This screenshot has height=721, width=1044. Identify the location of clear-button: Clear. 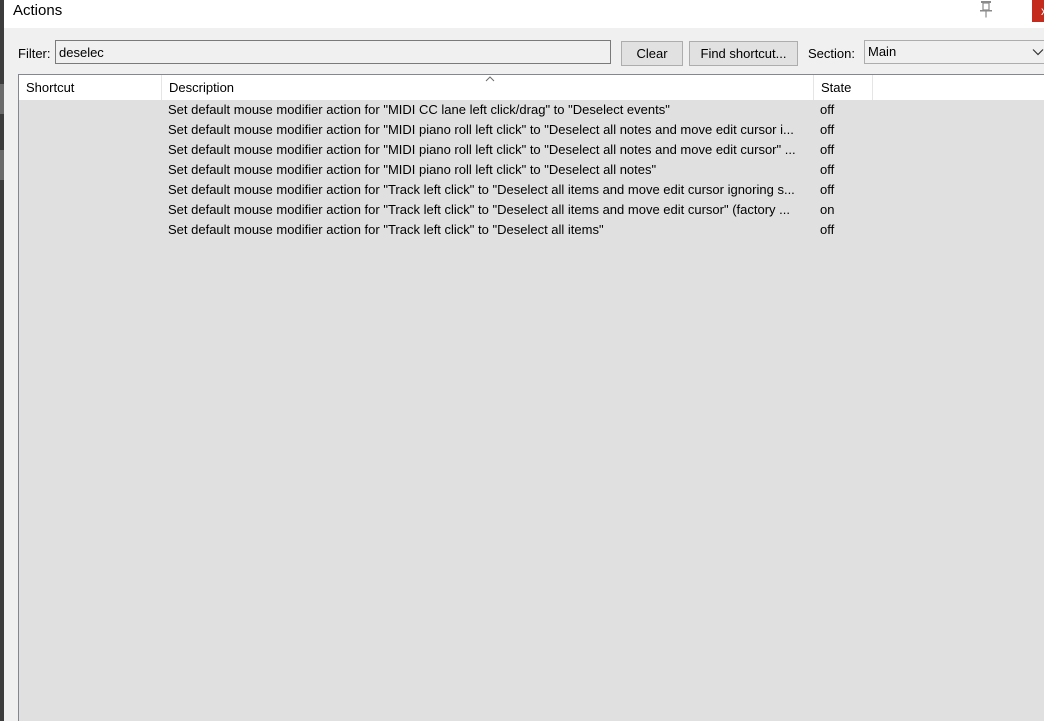
(652, 53).